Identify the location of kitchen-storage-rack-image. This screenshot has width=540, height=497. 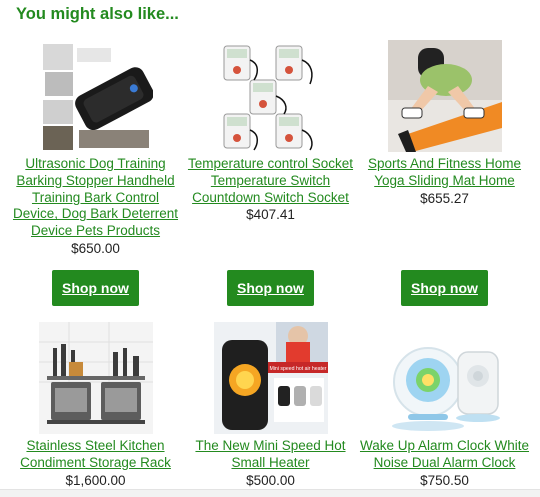
(95, 378).